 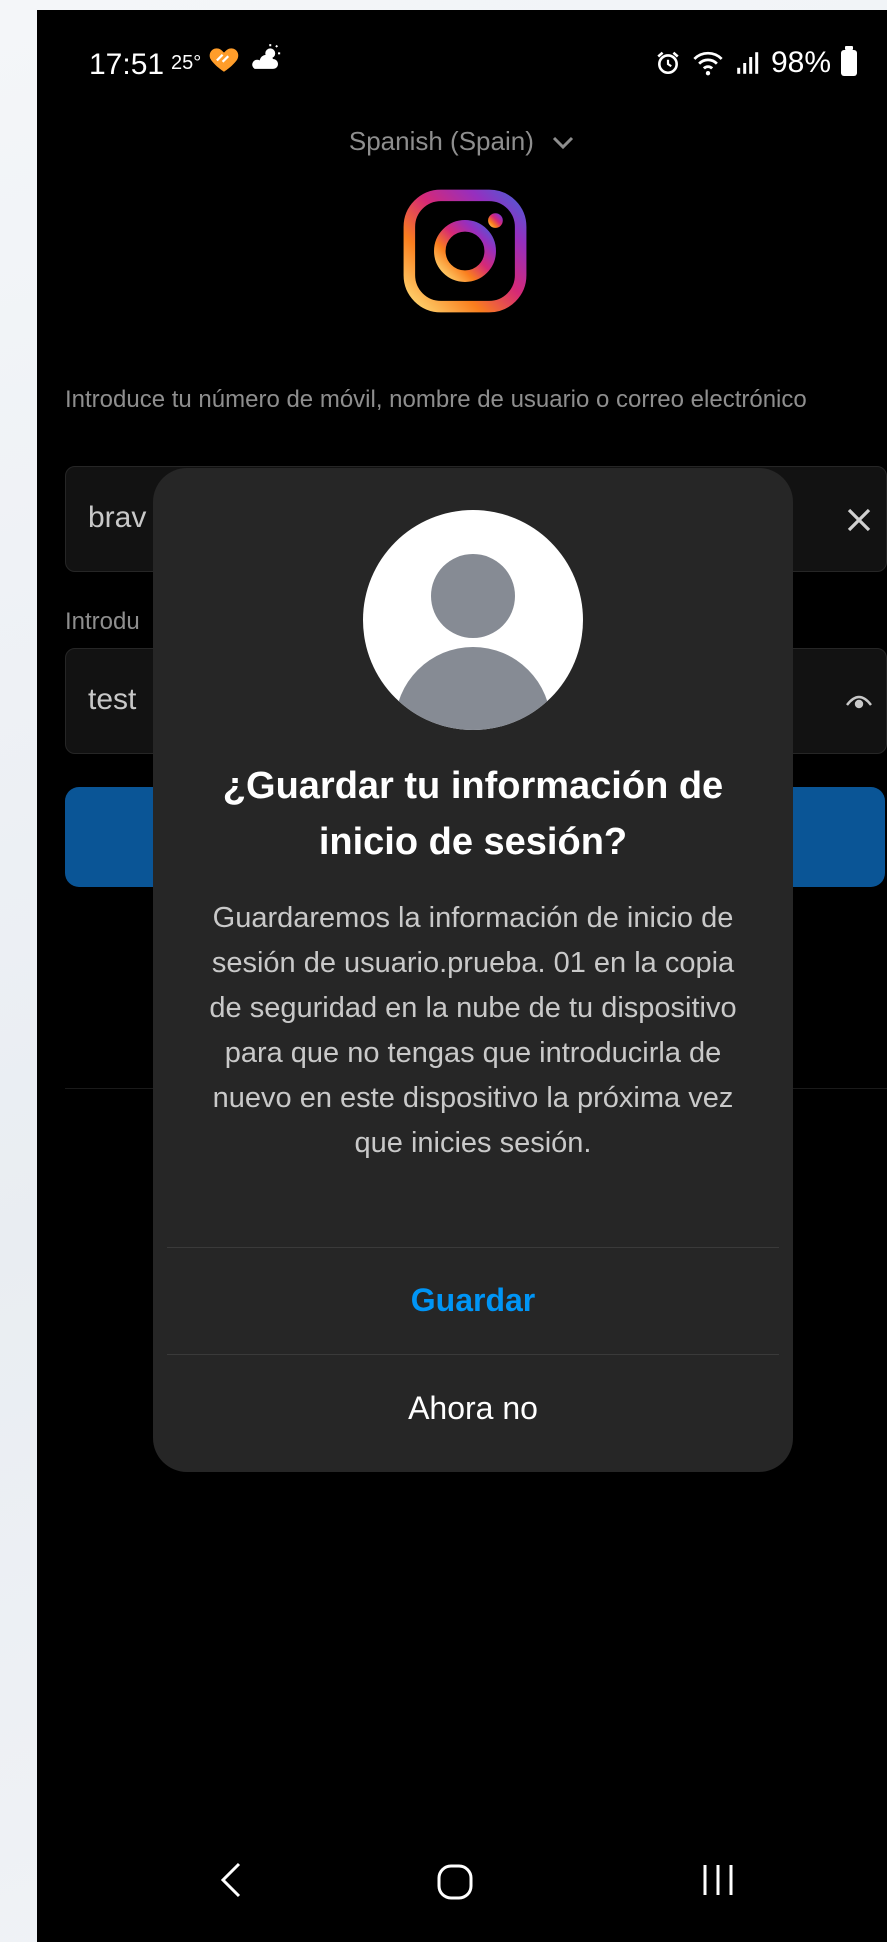 What do you see at coordinates (849, 61) in the screenshot?
I see `battery-icon` at bounding box center [849, 61].